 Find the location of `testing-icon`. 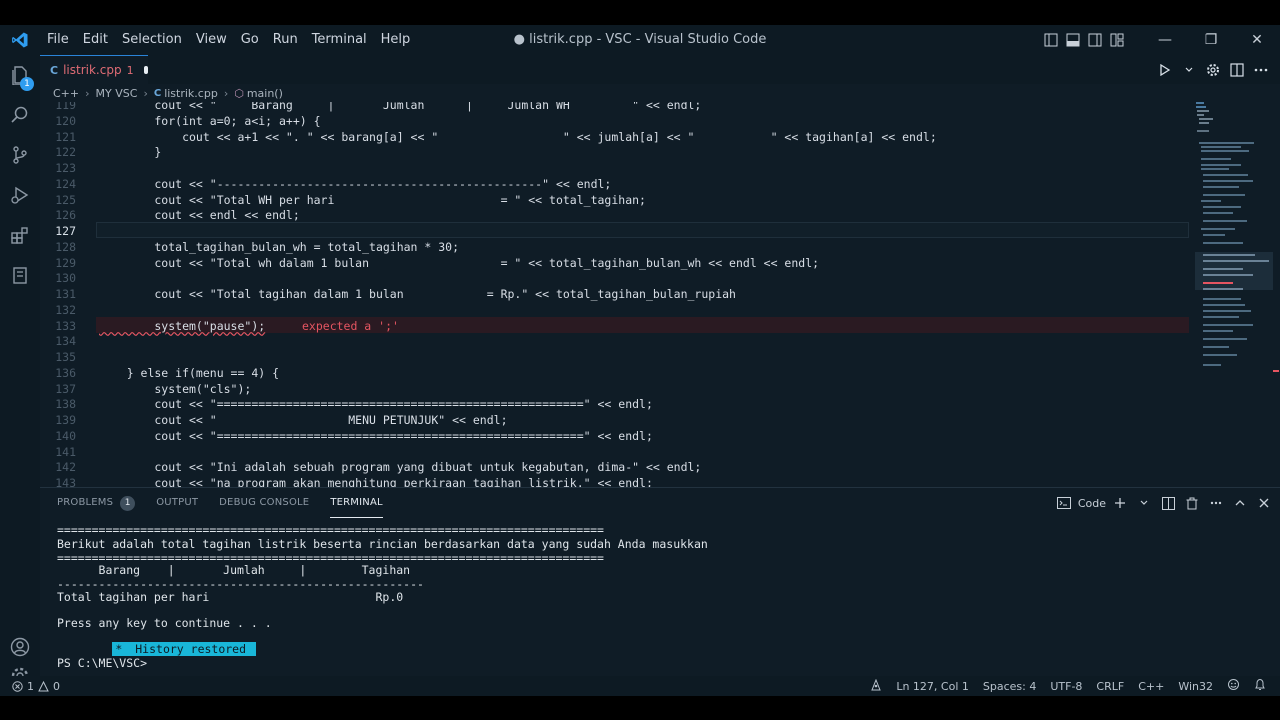

testing-icon is located at coordinates (20, 275).